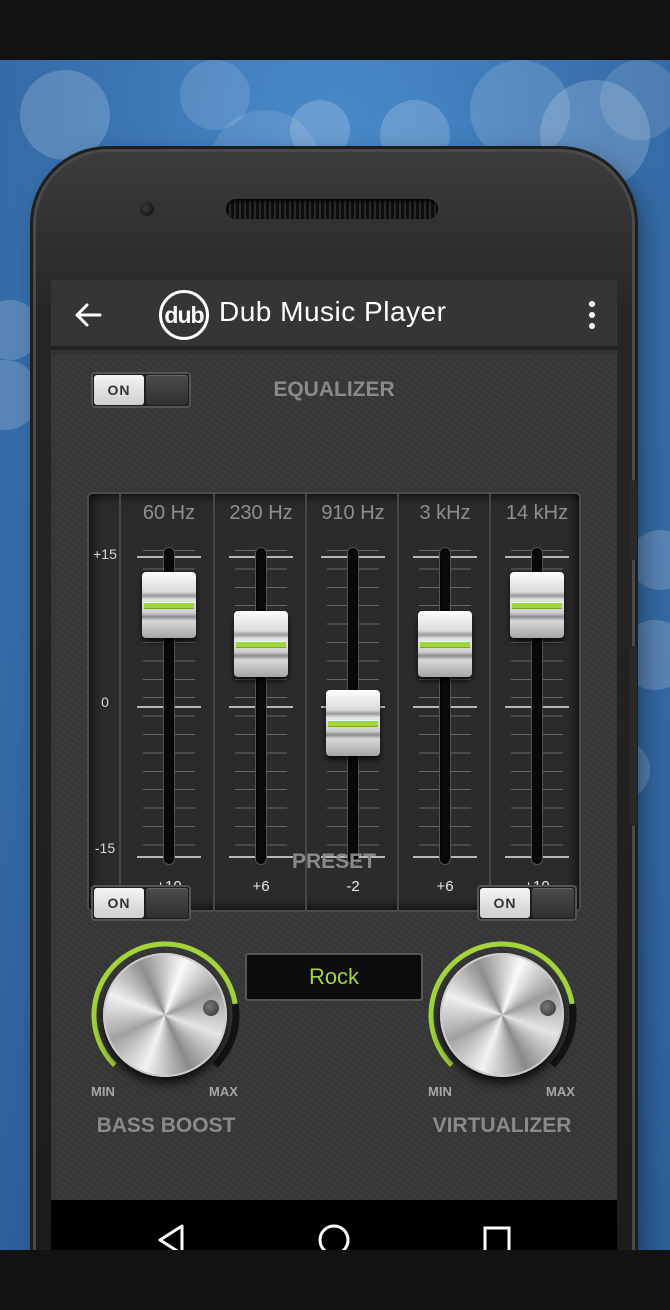 Image resolution: width=670 pixels, height=1310 pixels. I want to click on db-label-max: +15, so click(105, 554).